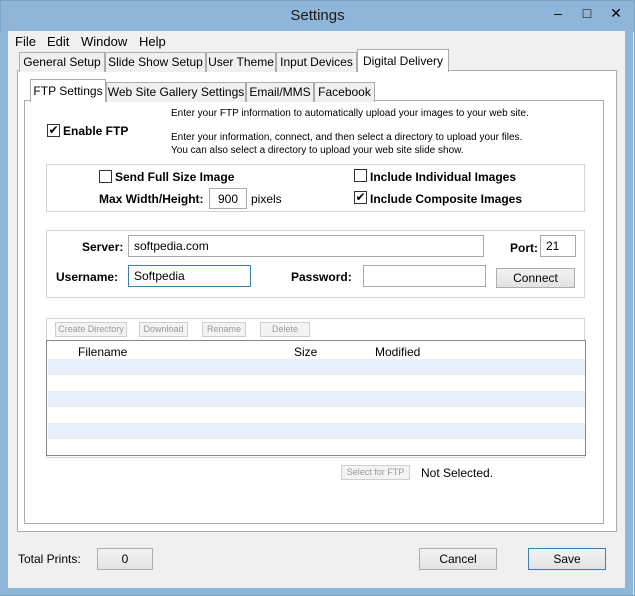 This screenshot has height=596, width=635. I want to click on rename-button: Rename, so click(224, 329).